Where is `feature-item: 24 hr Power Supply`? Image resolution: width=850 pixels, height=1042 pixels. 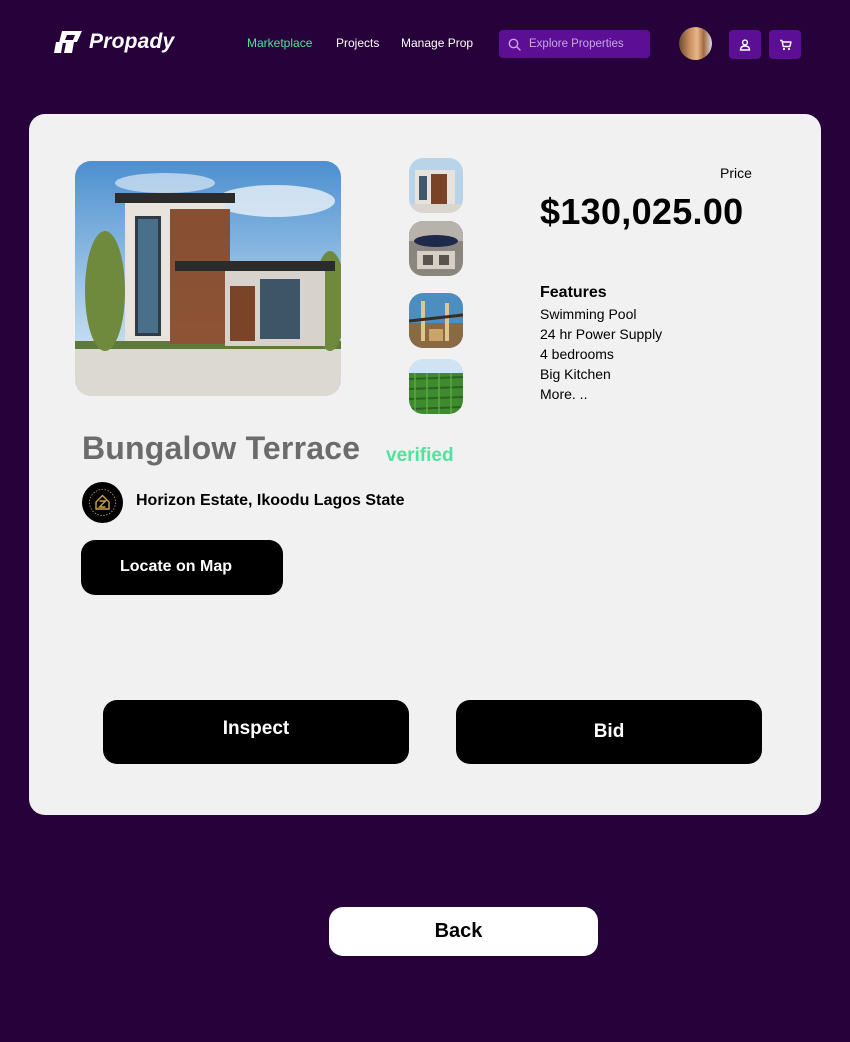
feature-item: 24 hr Power Supply is located at coordinates (601, 334).